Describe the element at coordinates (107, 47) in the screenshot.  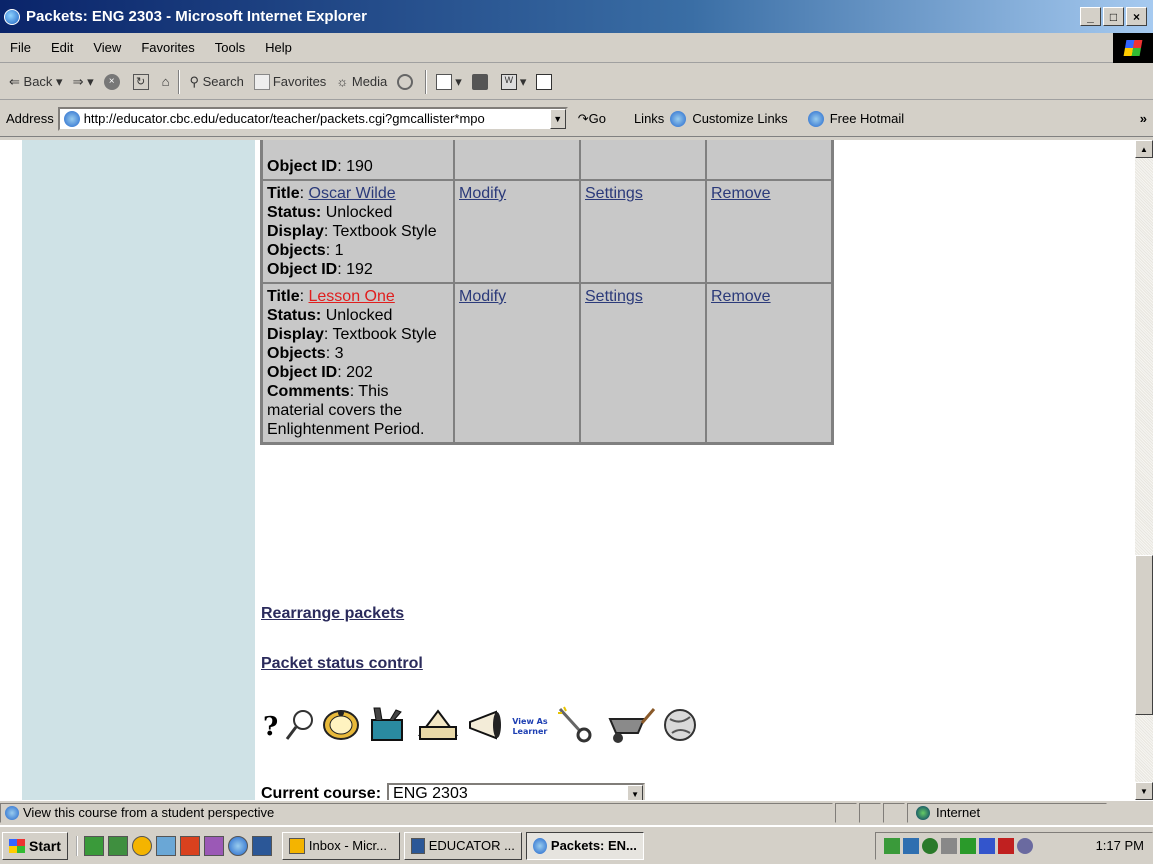
I see `menu-view: View` at that location.